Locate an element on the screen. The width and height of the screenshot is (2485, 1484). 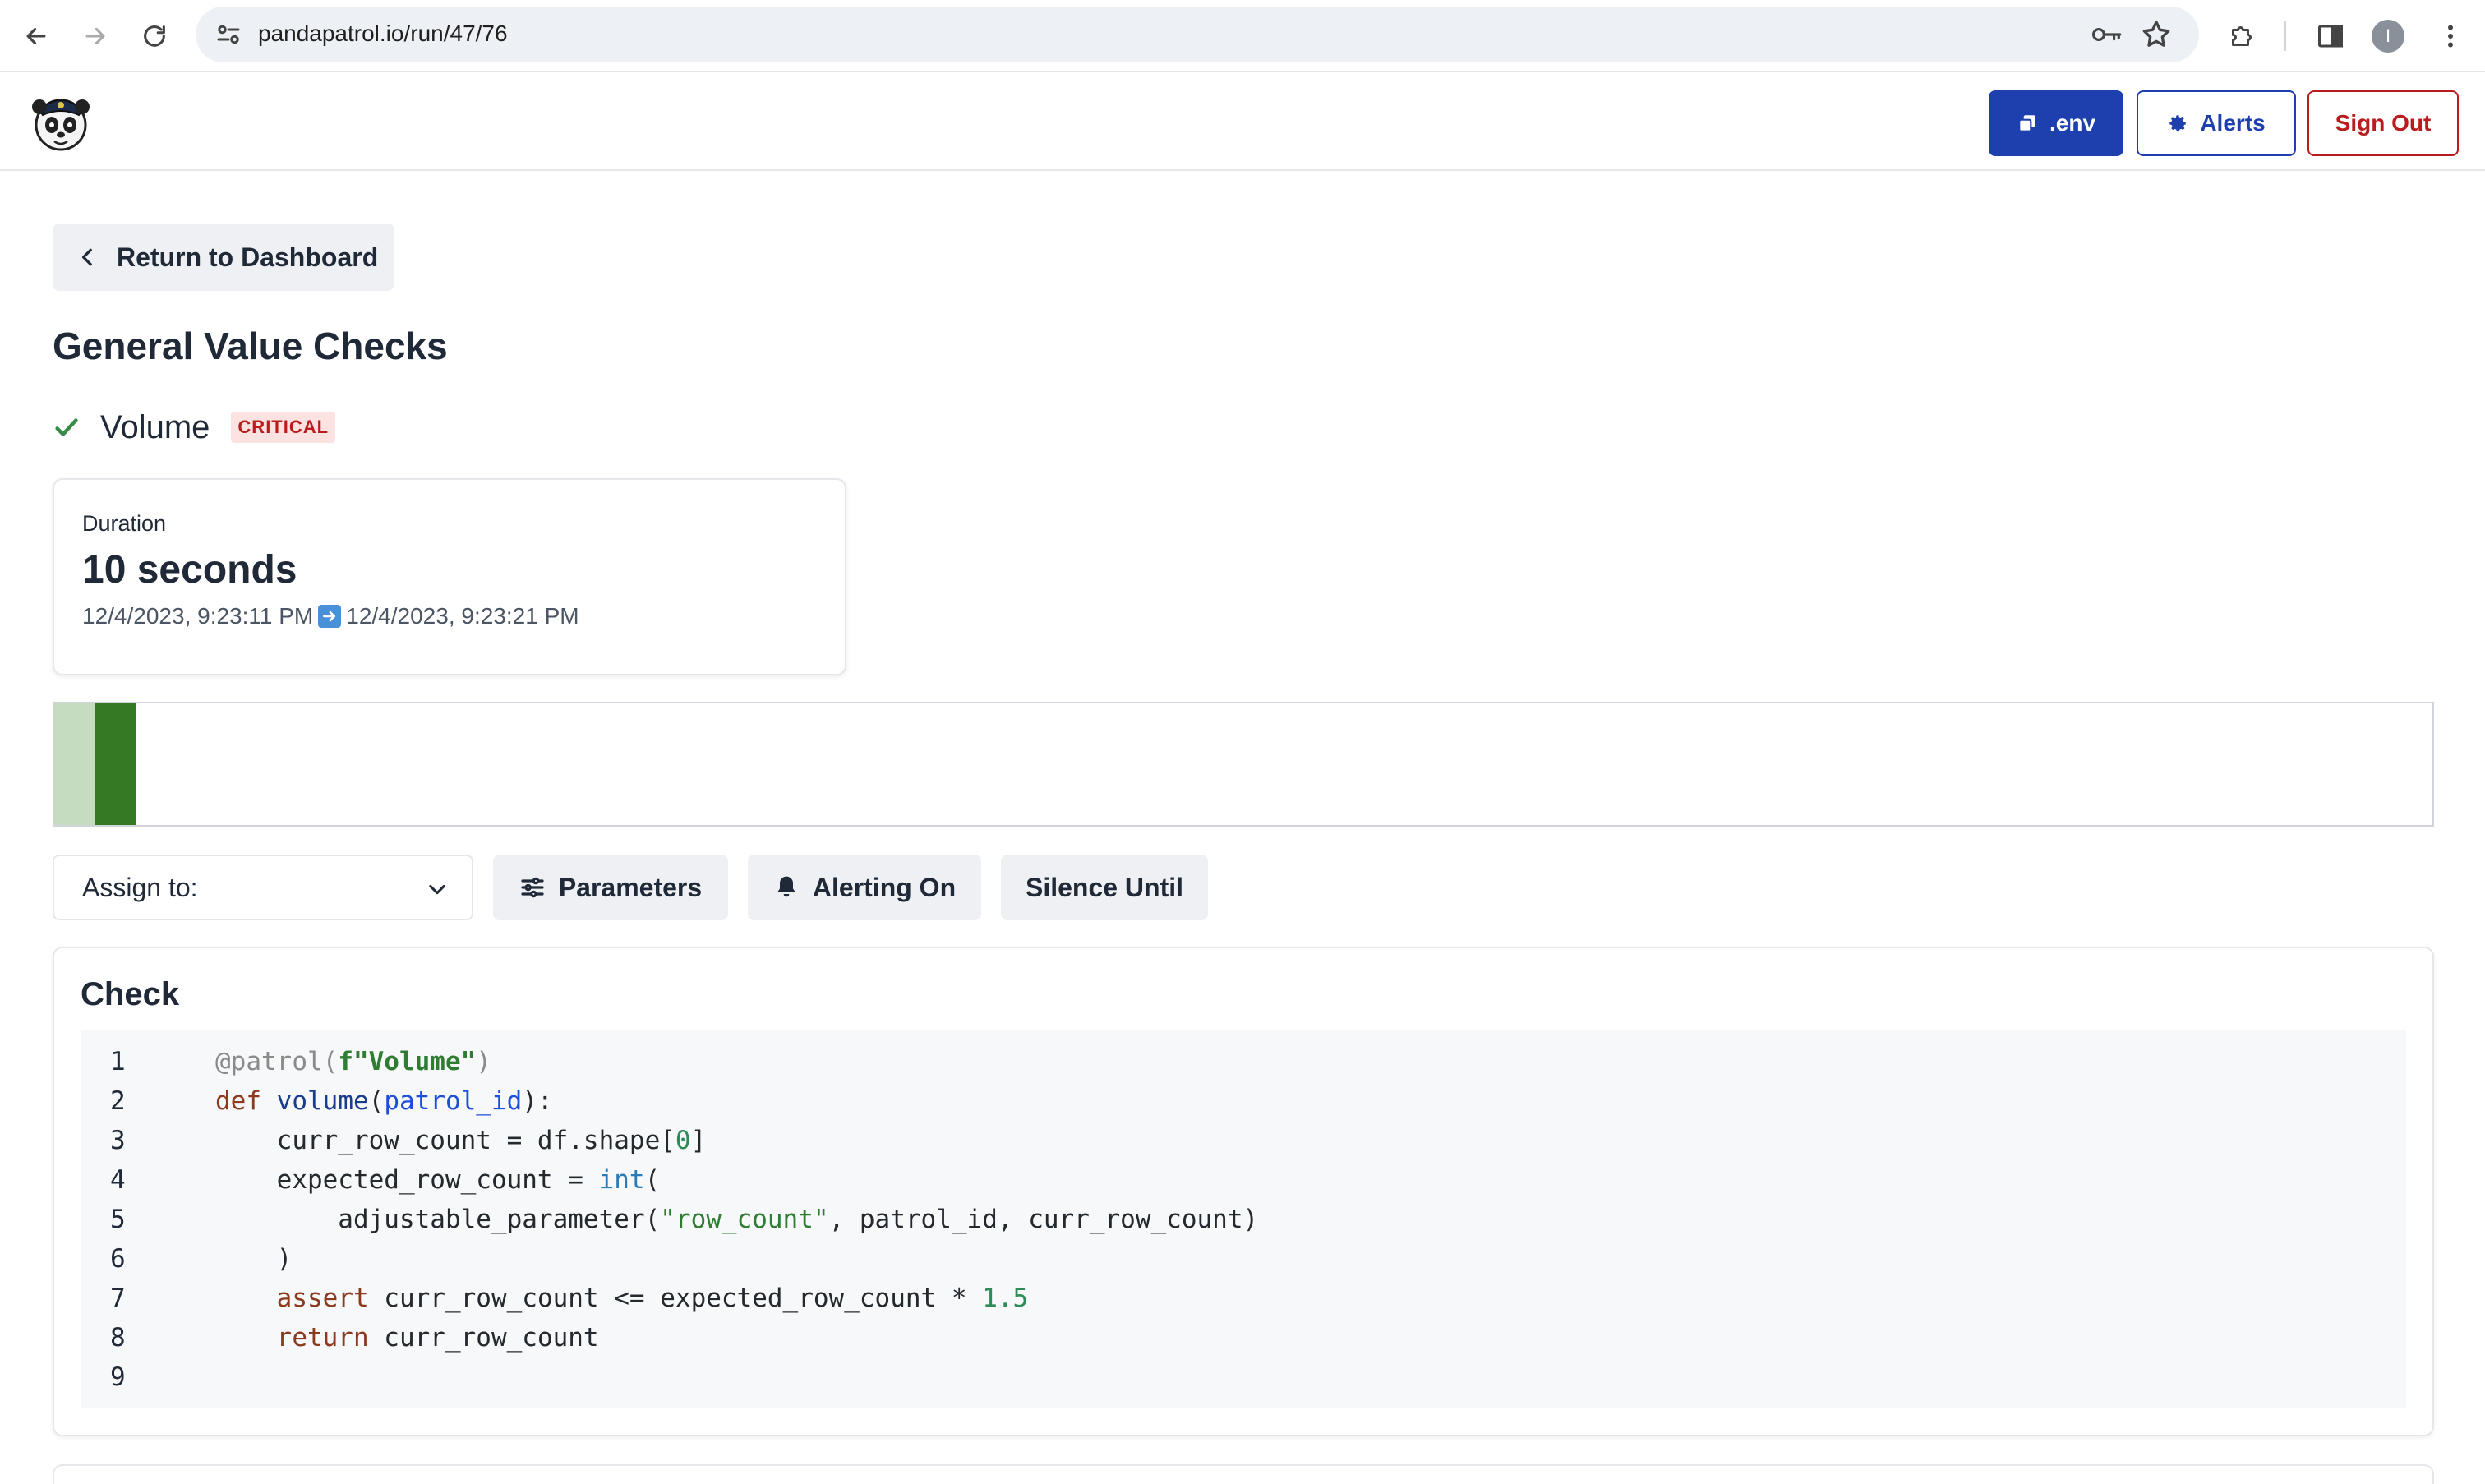
browser-chrome: pandapatrol.io/run/47/76 I is located at coordinates (1242, 36).